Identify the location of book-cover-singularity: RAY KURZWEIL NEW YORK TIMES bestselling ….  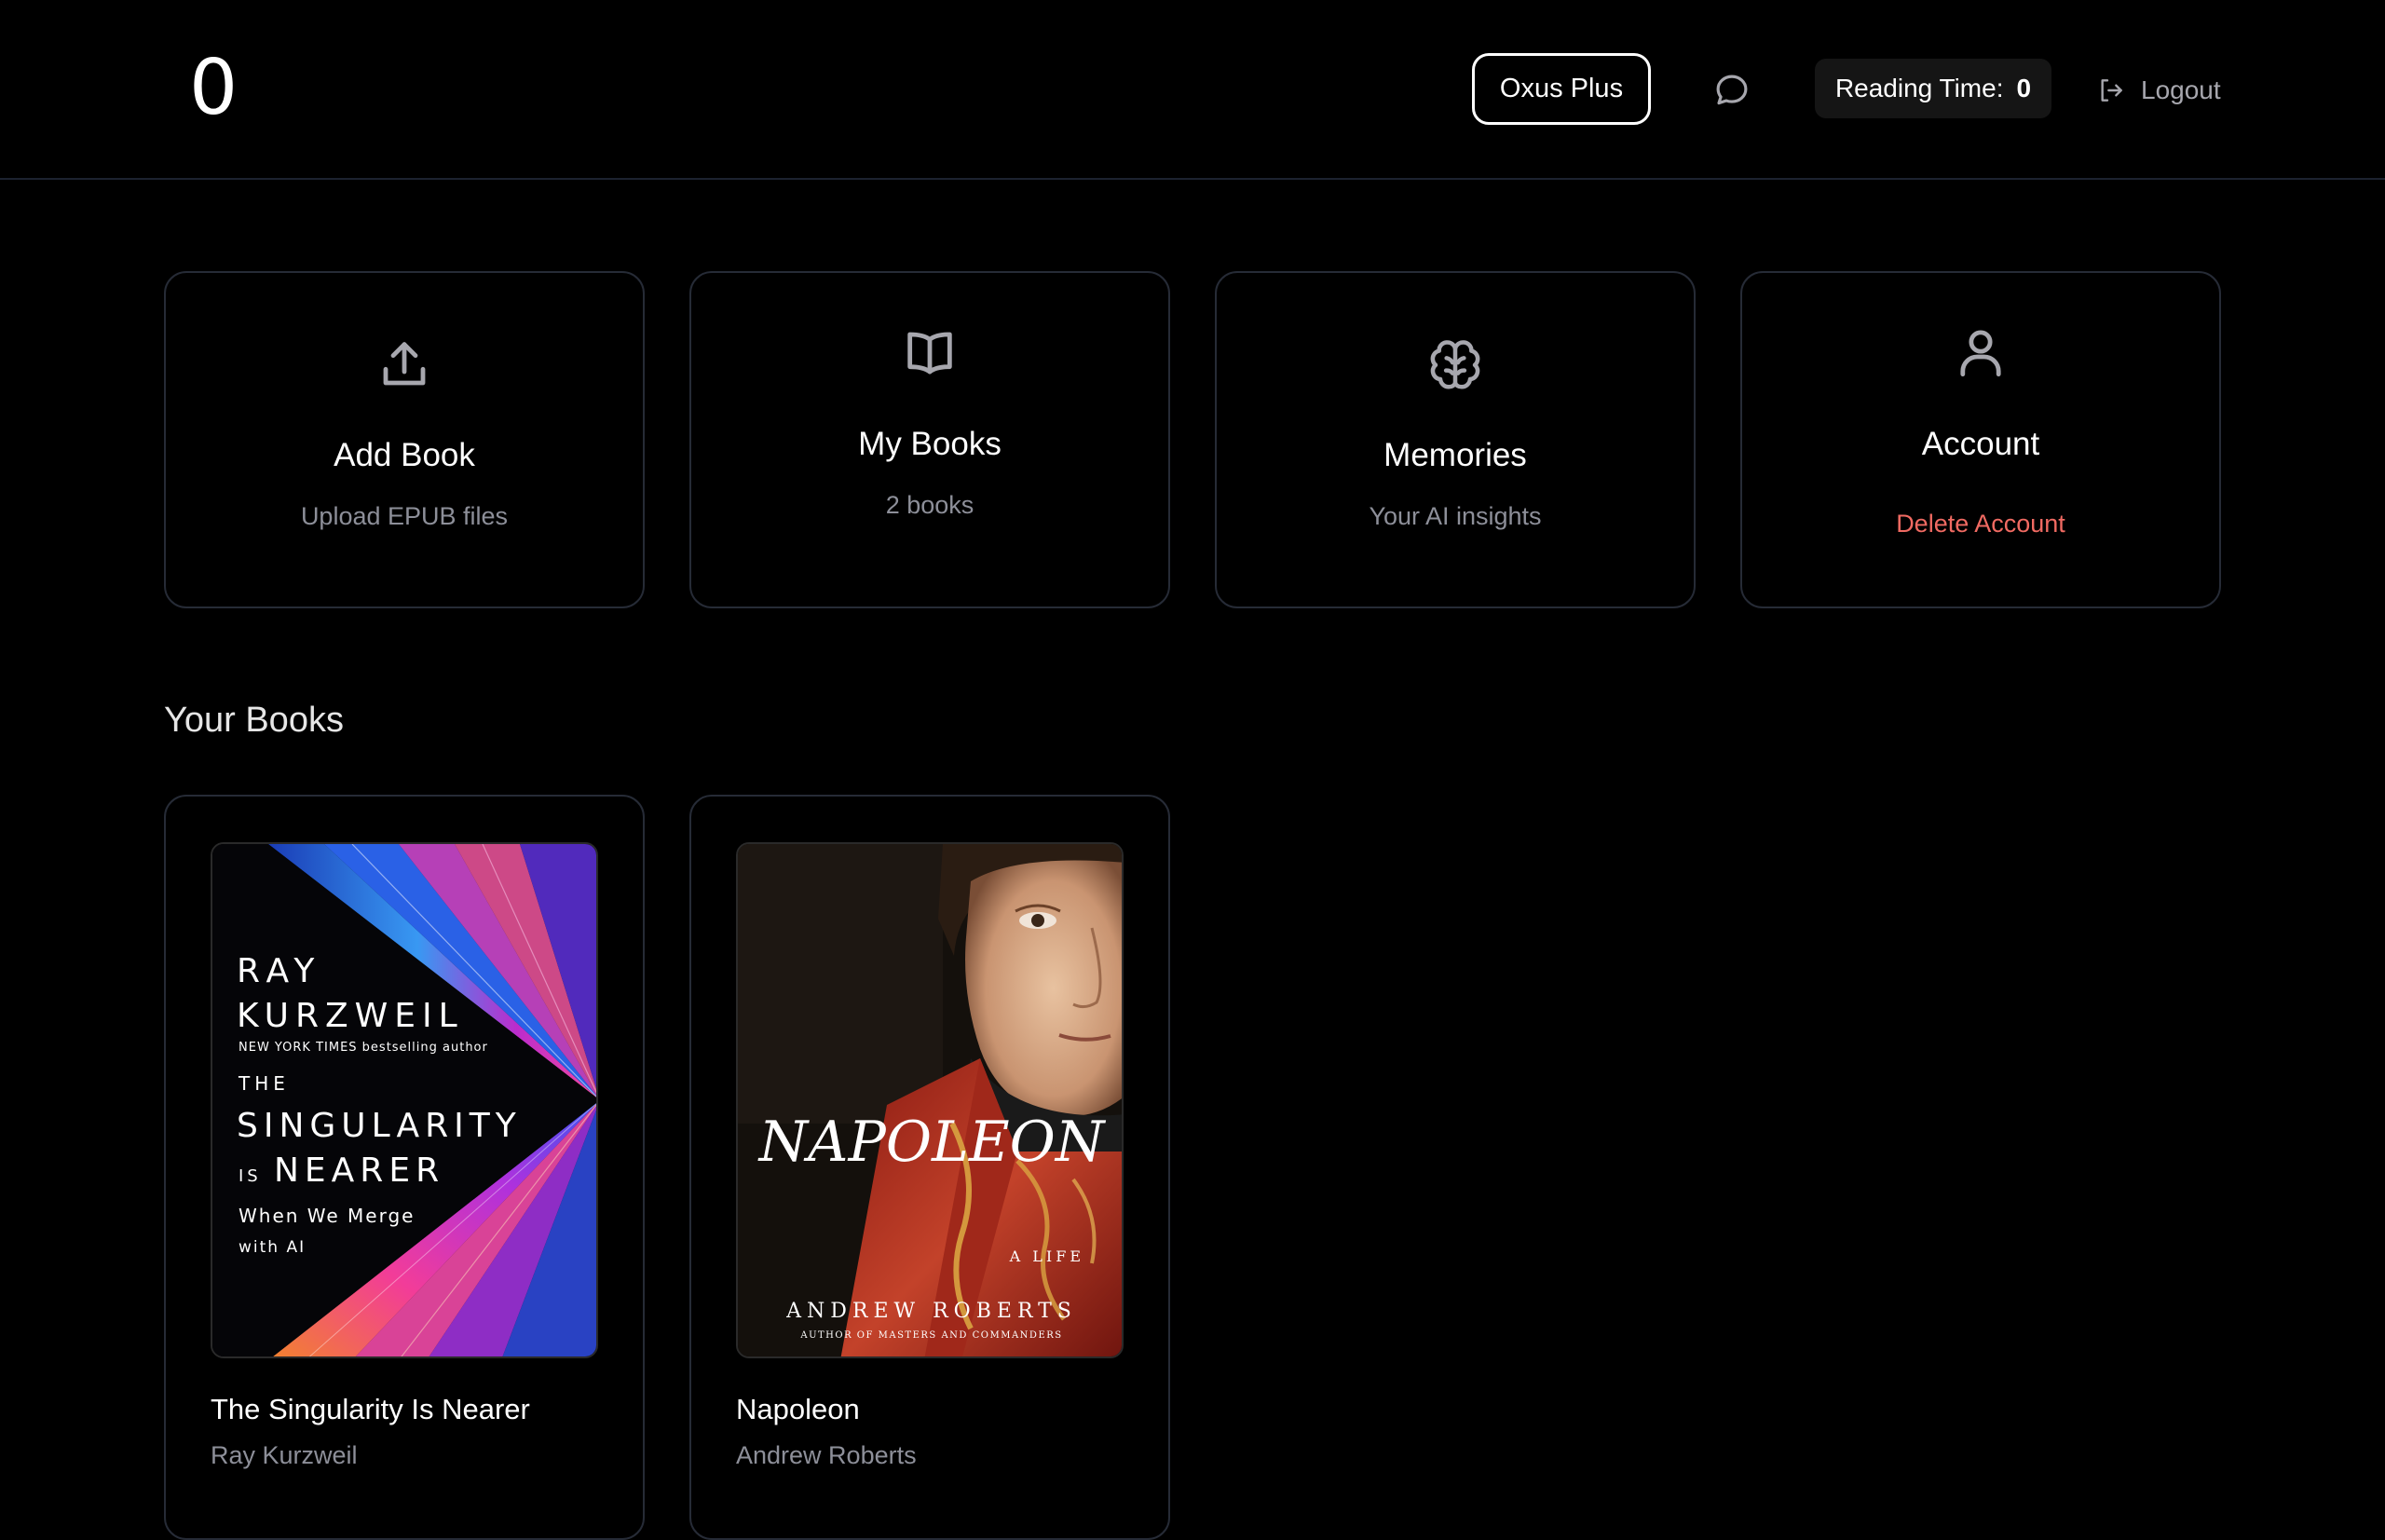
(405, 1100).